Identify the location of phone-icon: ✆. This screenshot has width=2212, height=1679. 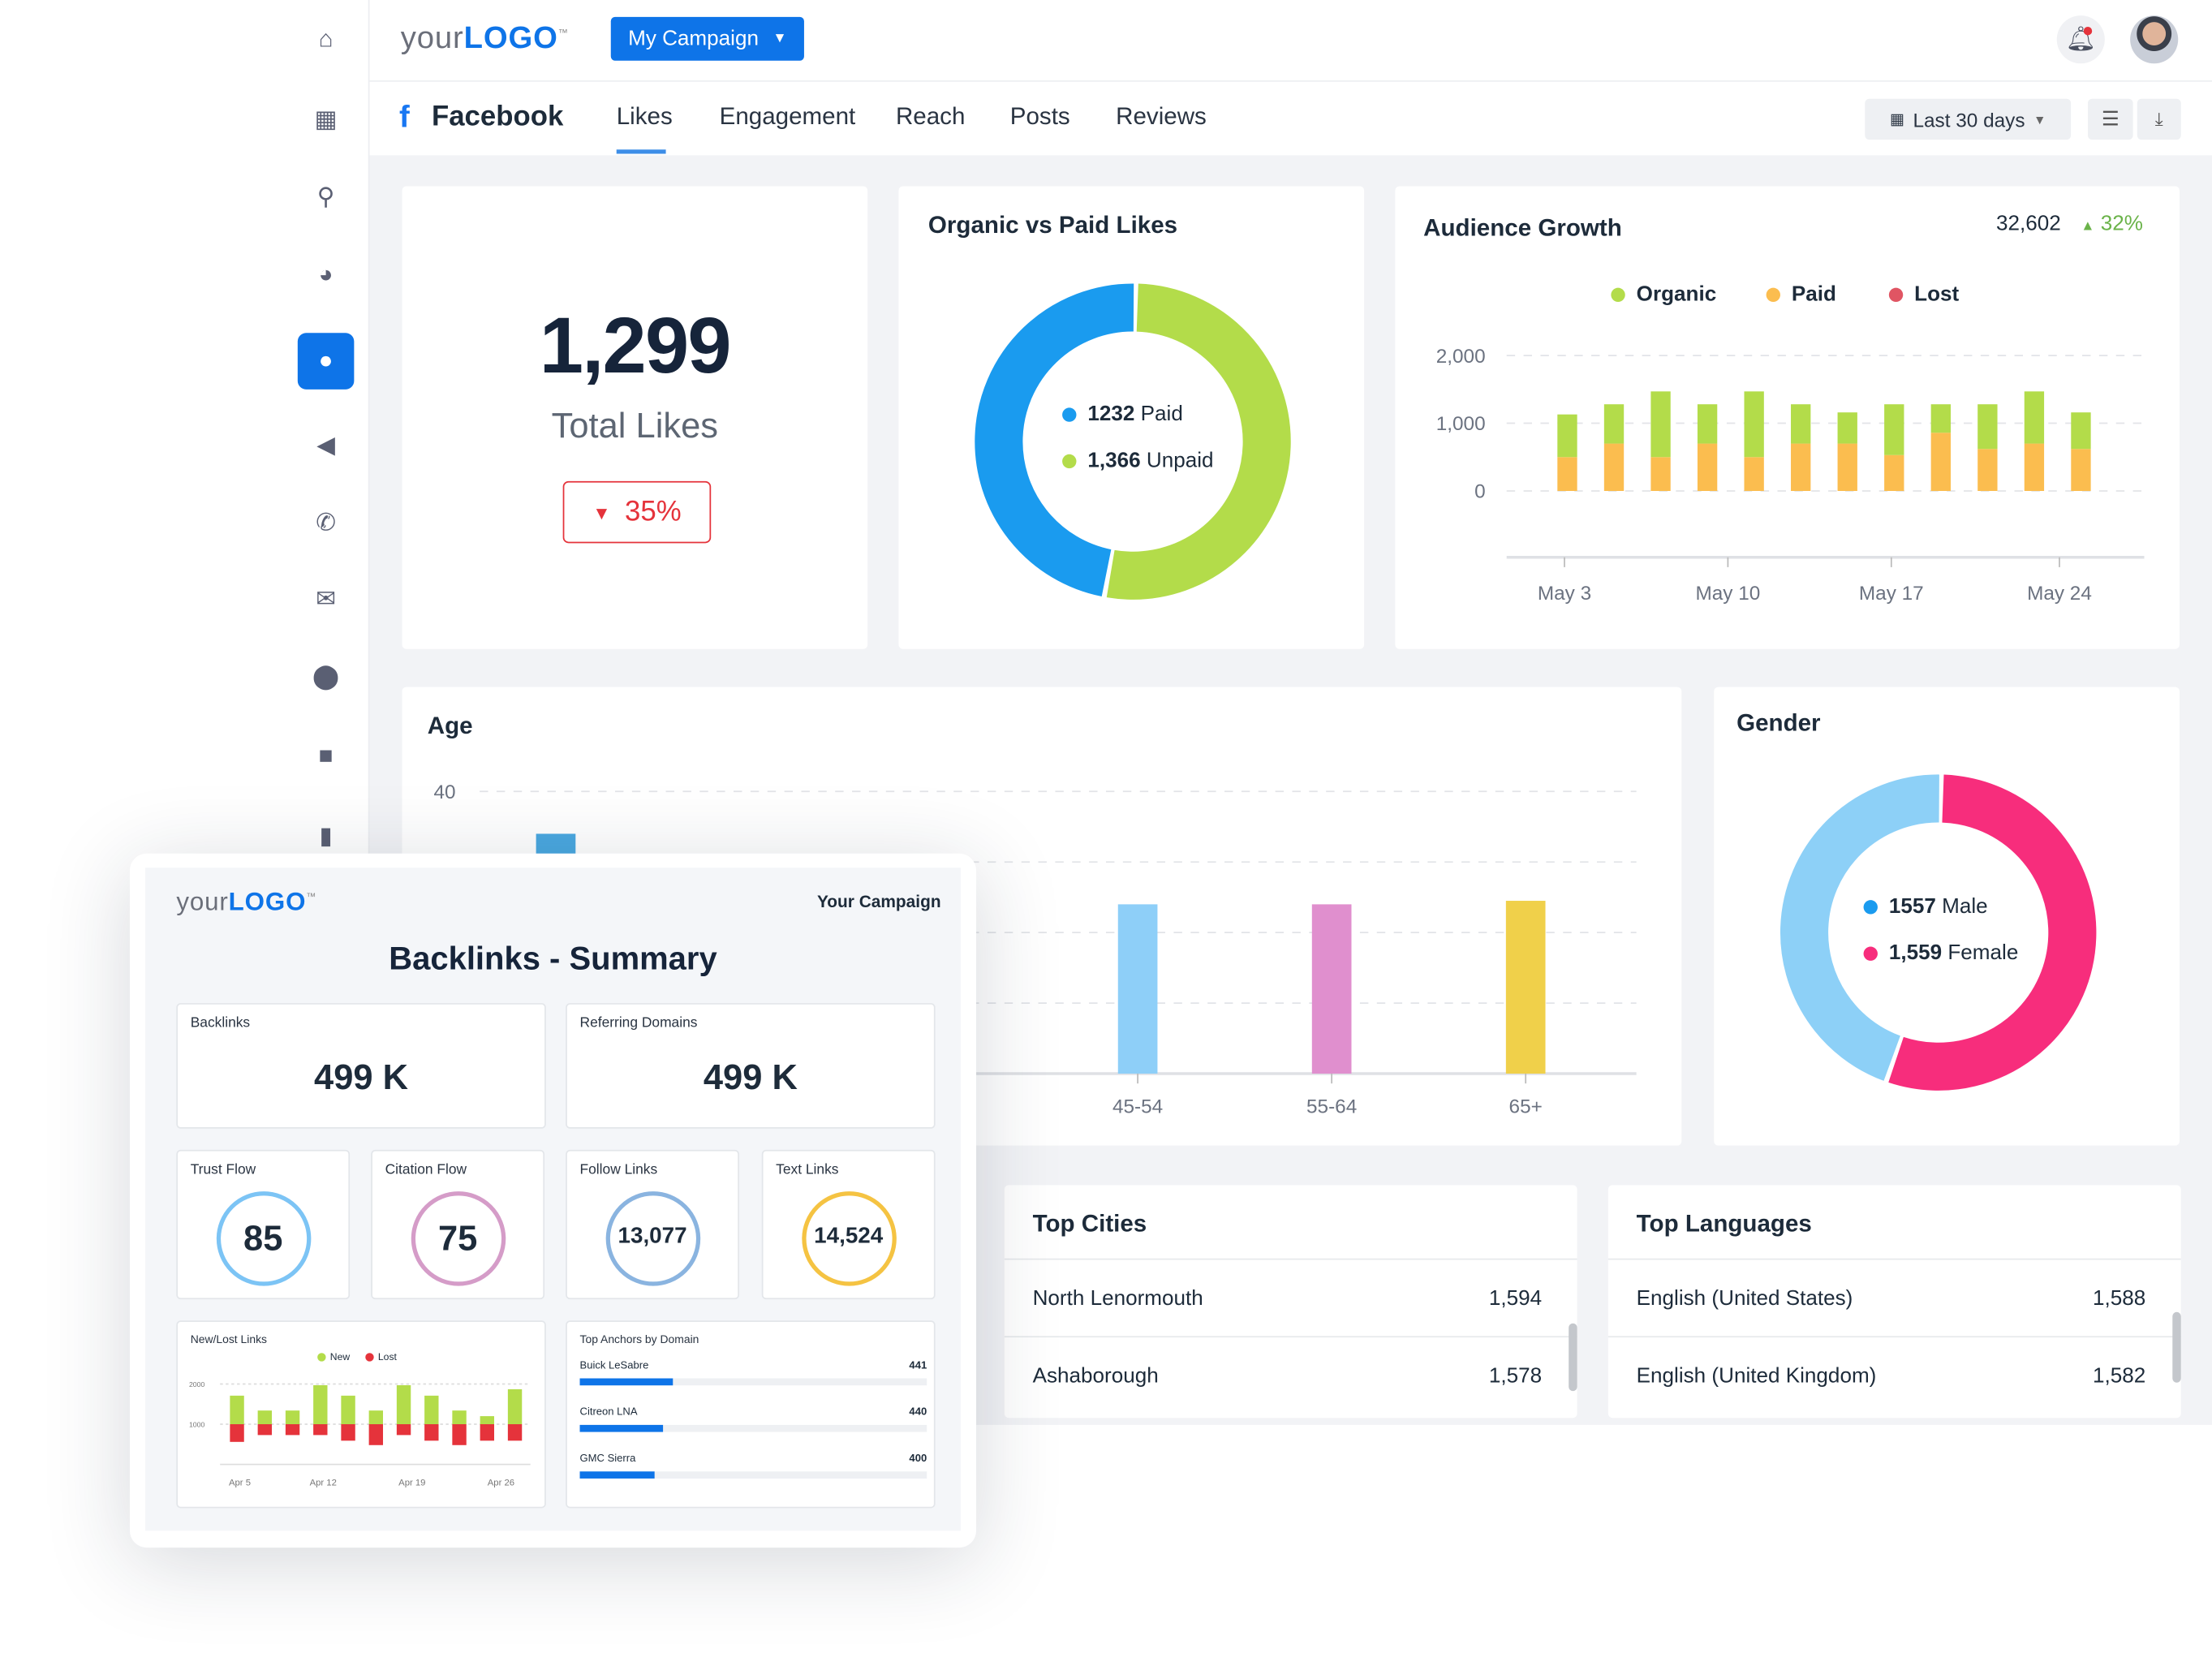
(326, 523).